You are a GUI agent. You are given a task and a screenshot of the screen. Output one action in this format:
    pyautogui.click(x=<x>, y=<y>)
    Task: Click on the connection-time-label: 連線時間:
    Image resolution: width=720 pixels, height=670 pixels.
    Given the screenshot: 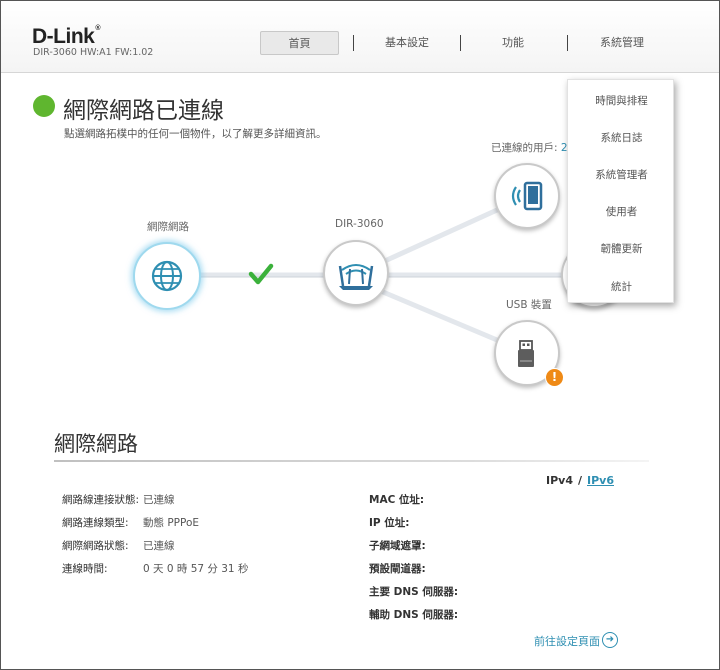 What is the action you would take?
    pyautogui.click(x=85, y=569)
    